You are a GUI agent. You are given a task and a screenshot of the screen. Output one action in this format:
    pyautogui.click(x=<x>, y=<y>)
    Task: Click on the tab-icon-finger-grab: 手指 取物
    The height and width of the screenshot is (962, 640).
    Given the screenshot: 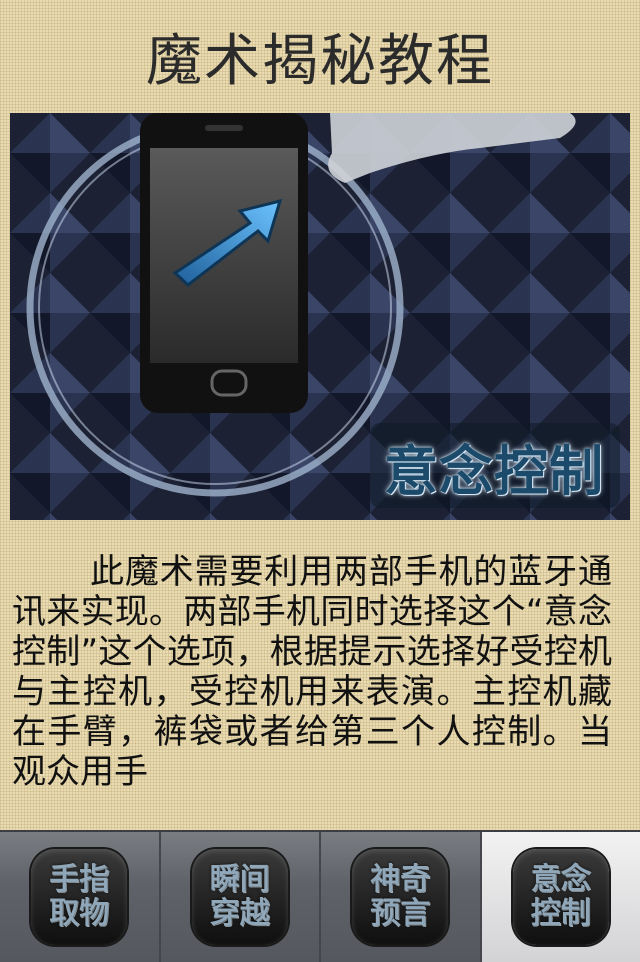 What is the action you would take?
    pyautogui.click(x=79, y=897)
    